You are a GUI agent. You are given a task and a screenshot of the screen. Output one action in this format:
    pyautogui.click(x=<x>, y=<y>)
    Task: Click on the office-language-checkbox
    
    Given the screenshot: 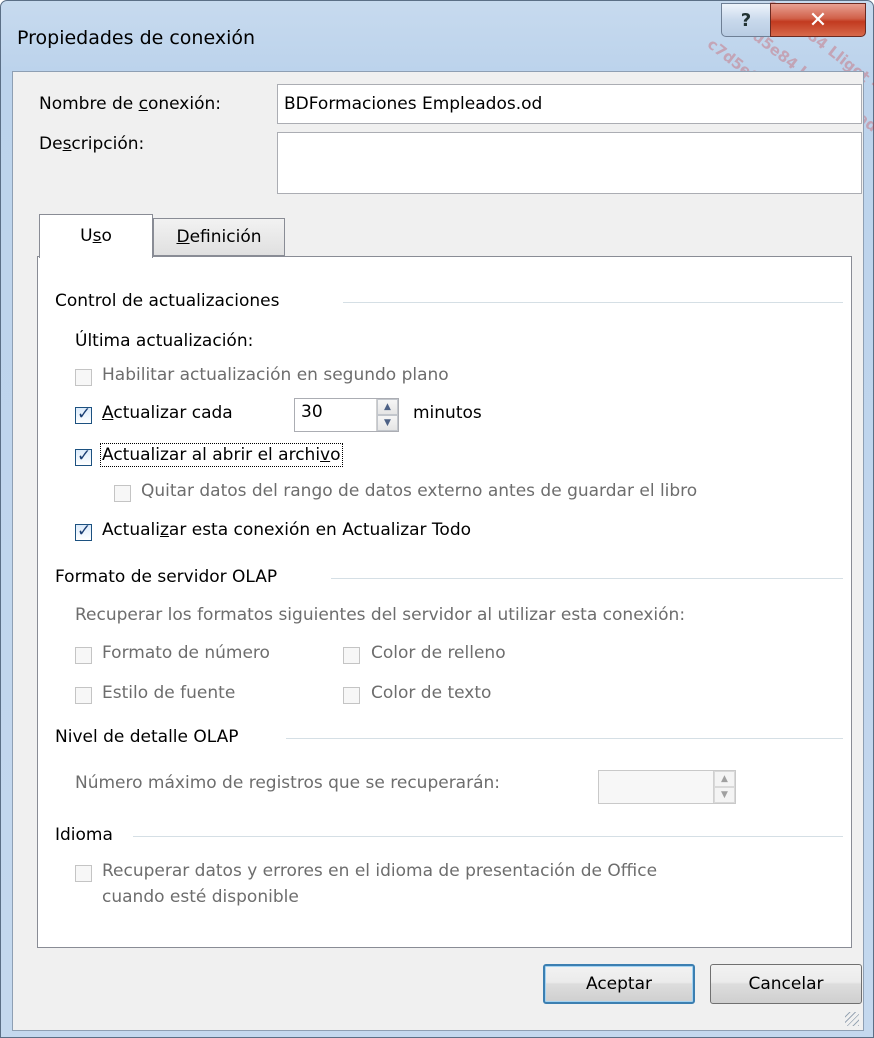 What is the action you would take?
    pyautogui.click(x=83, y=873)
    